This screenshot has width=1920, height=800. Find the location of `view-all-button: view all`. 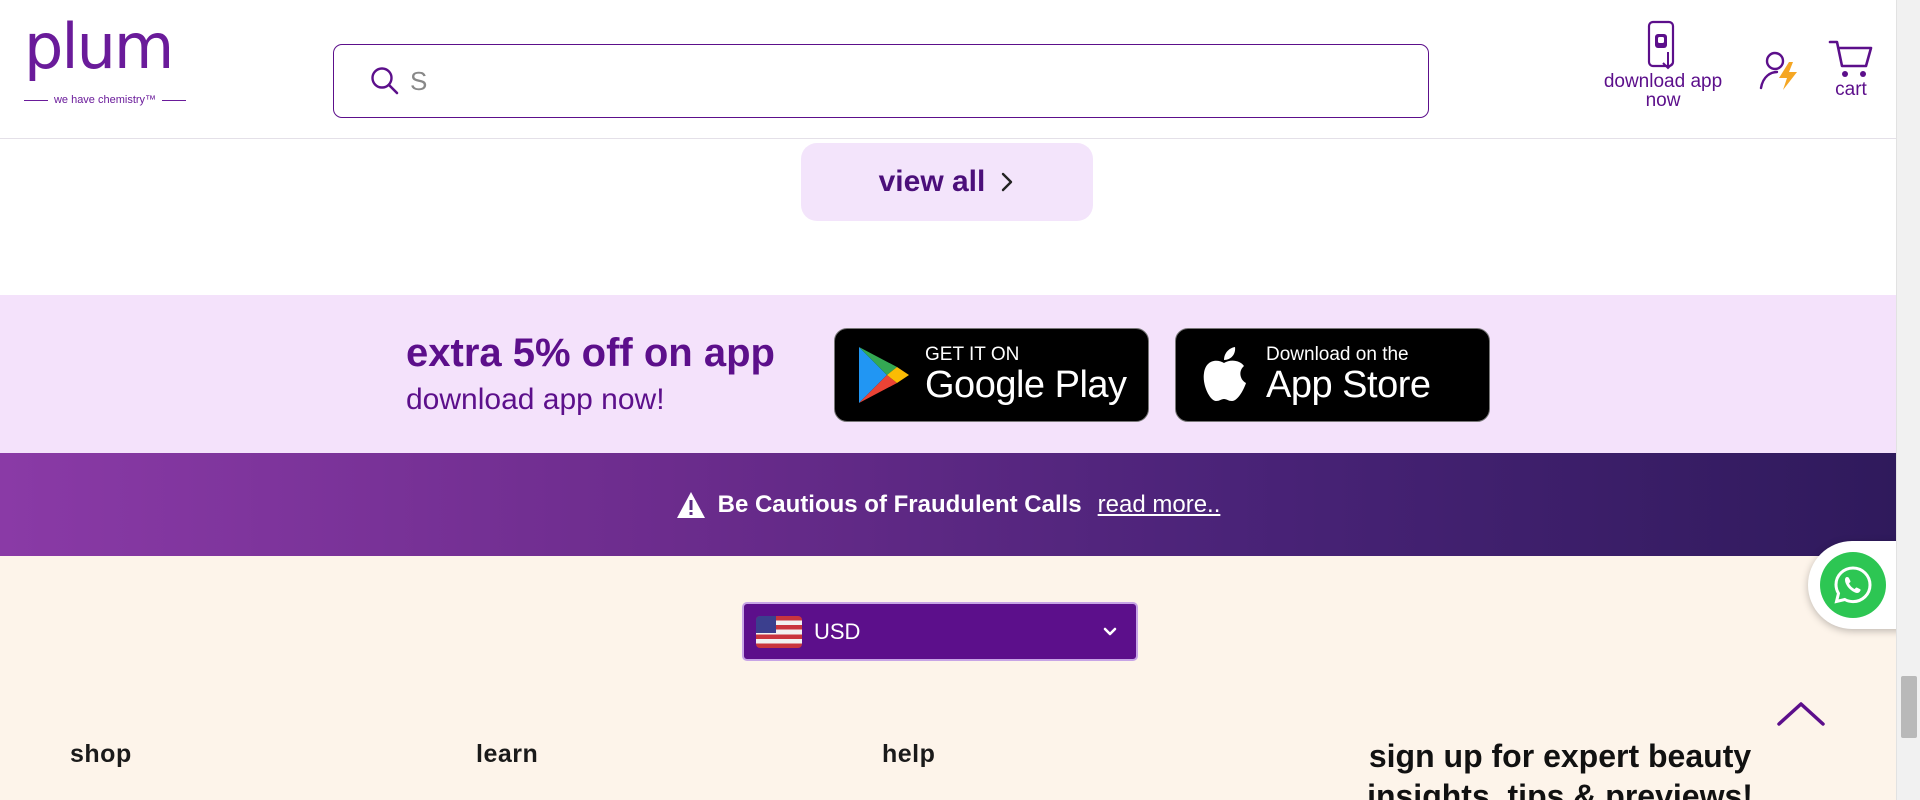

view-all-button: view all is located at coordinates (947, 182).